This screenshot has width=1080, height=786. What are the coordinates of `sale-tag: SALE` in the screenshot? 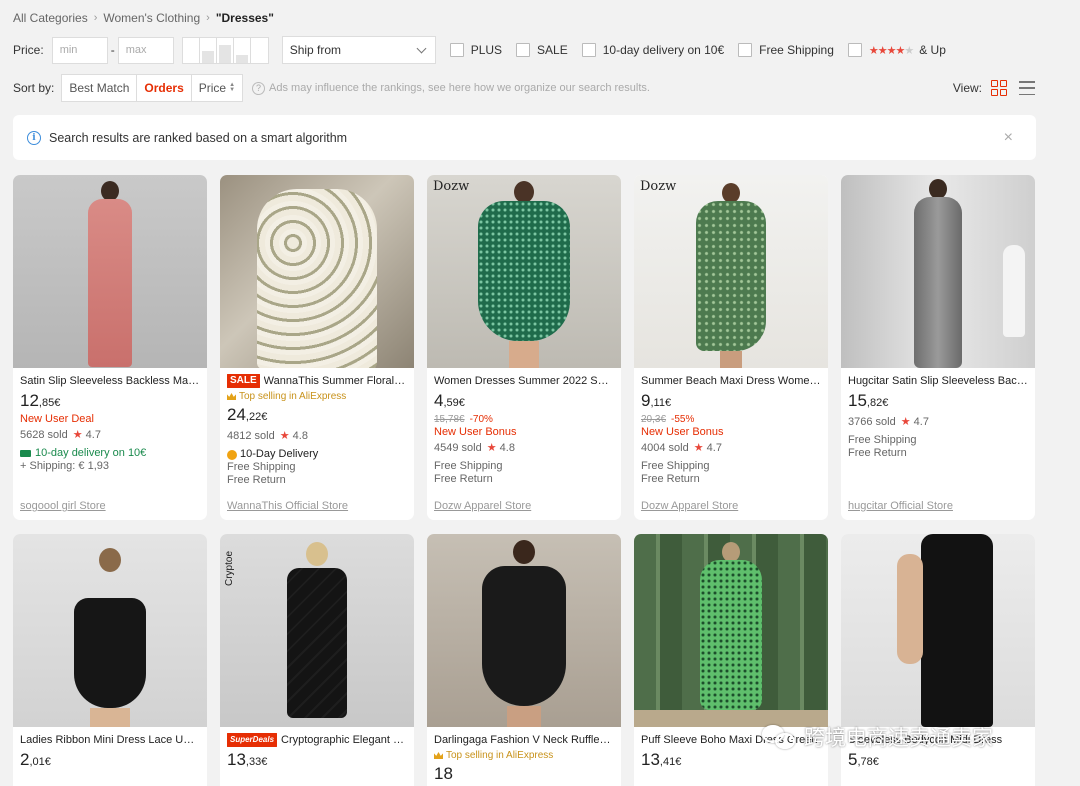 It's located at (243, 381).